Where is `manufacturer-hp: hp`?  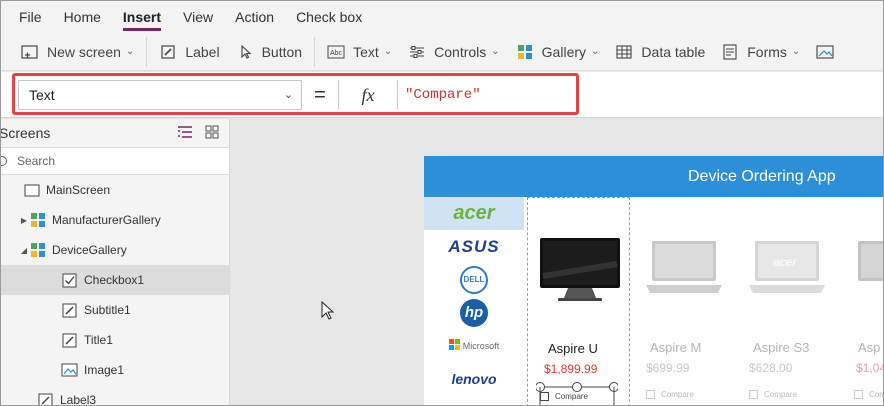 manufacturer-hp: hp is located at coordinates (474, 312).